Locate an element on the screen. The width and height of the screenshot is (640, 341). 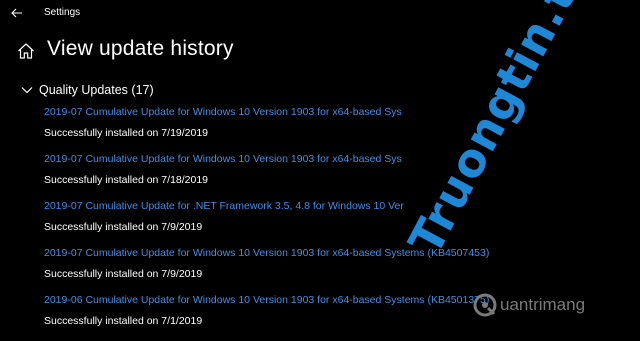
update-status: Successfully installed on 7/1/2019 is located at coordinates (123, 321).